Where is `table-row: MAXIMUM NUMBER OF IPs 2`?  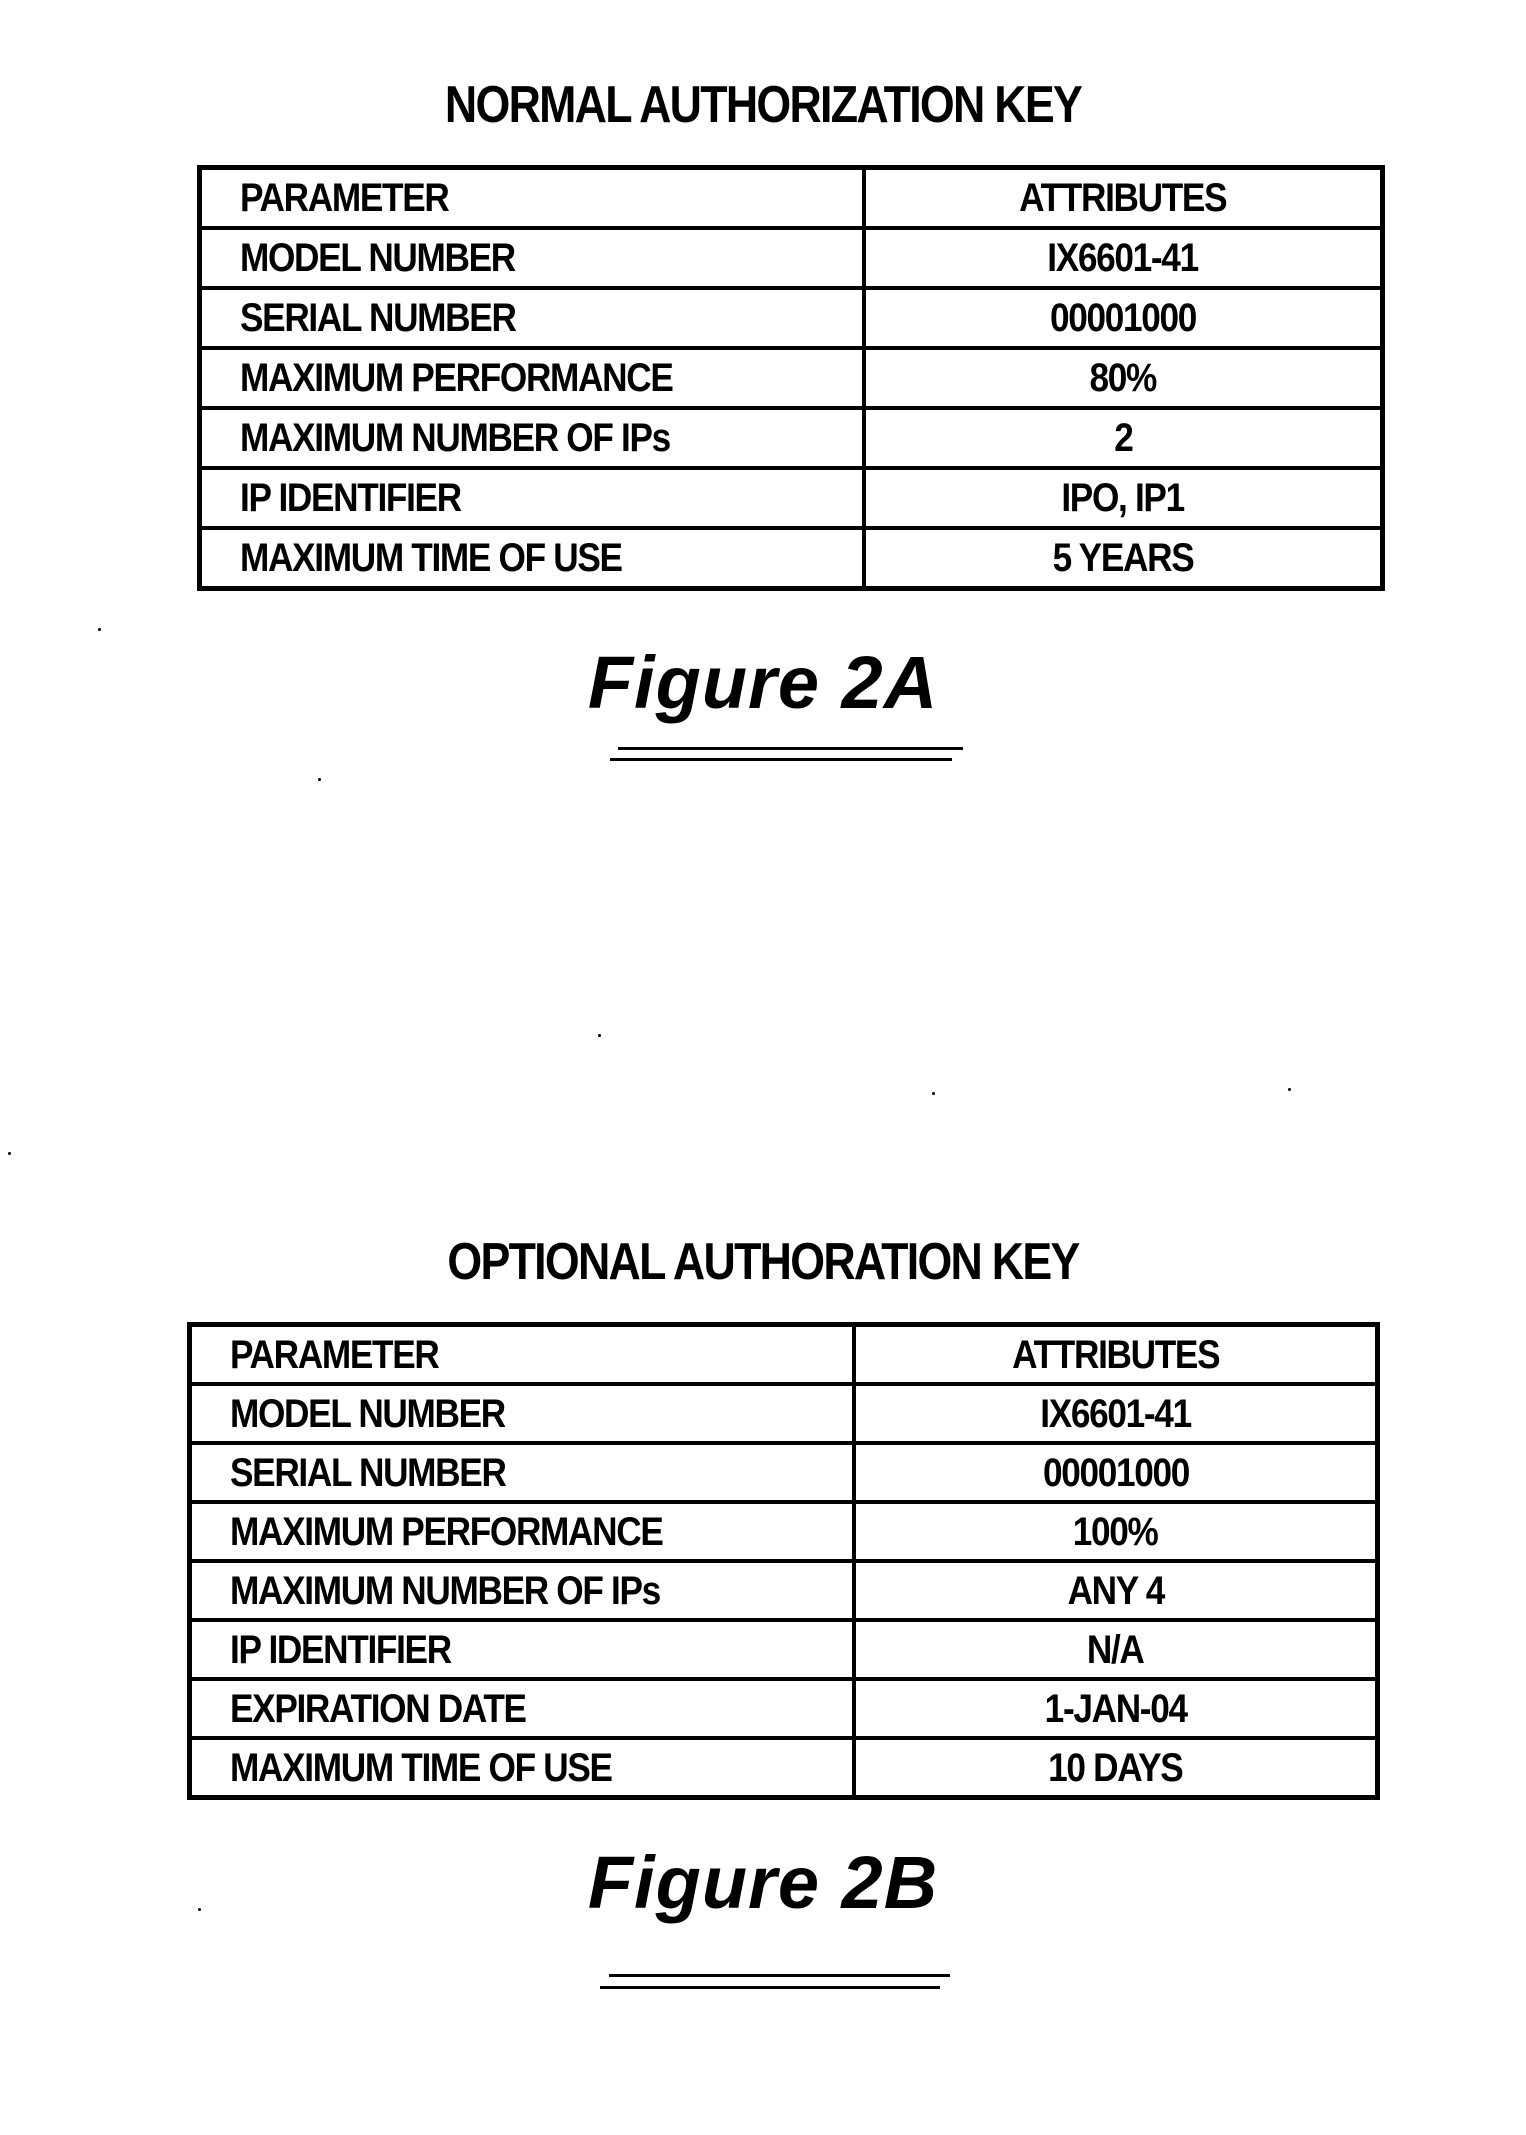 table-row: MAXIMUM NUMBER OF IPs 2 is located at coordinates (791, 438).